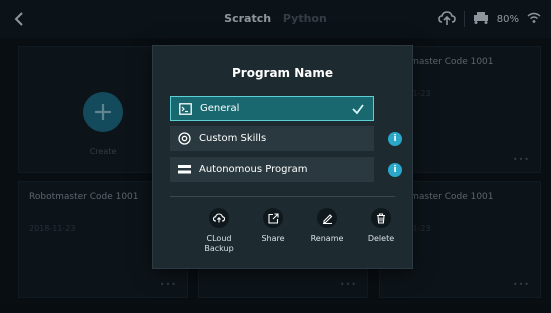 The image size is (551, 313). Describe the element at coordinates (253, 169) in the screenshot. I see `option-label: Autonomous Program` at that location.